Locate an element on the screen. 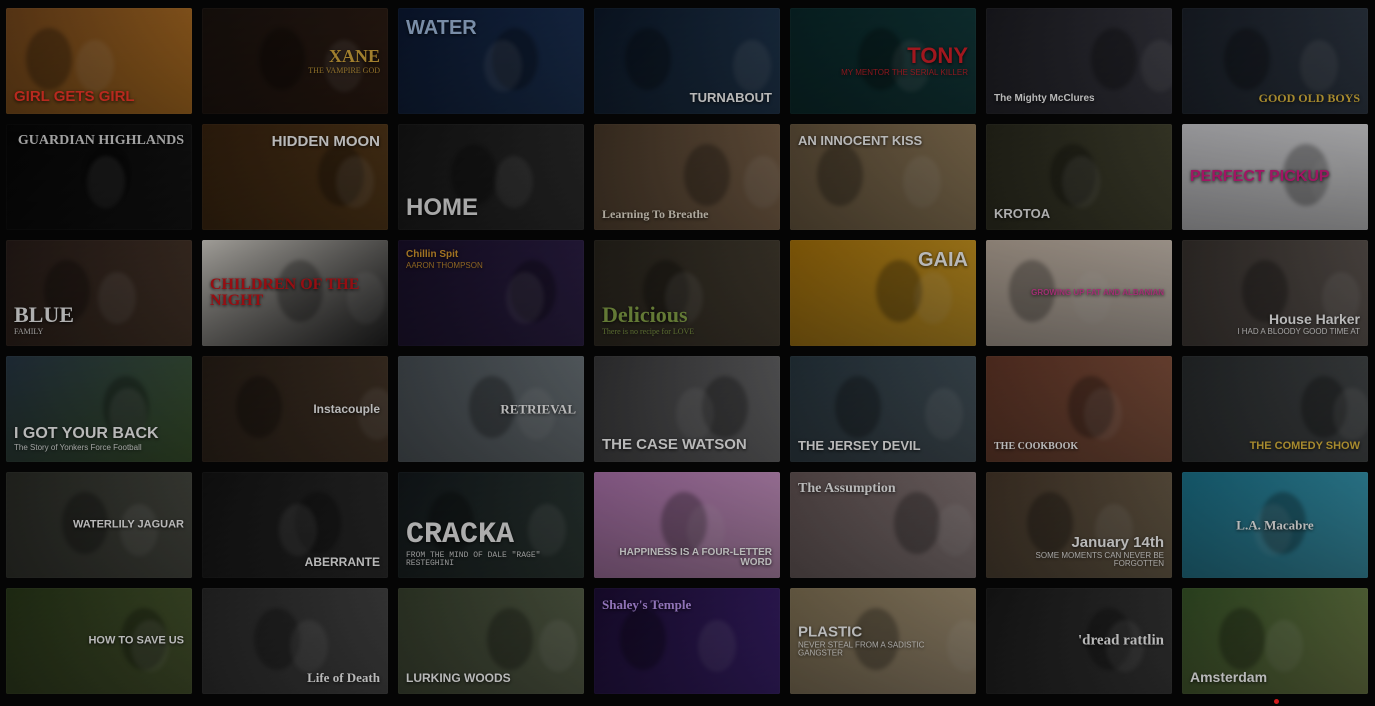 This screenshot has height=706, width=1375. poster-title: LURKING WOODS is located at coordinates (491, 678).